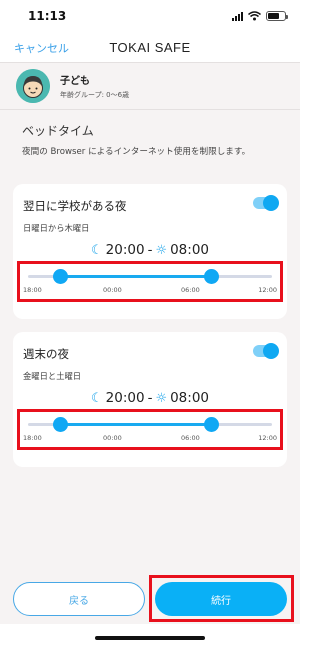 Image resolution: width=320 pixels, height=649 pixels. What do you see at coordinates (75, 81) in the screenshot?
I see `profile-name: 子ども` at bounding box center [75, 81].